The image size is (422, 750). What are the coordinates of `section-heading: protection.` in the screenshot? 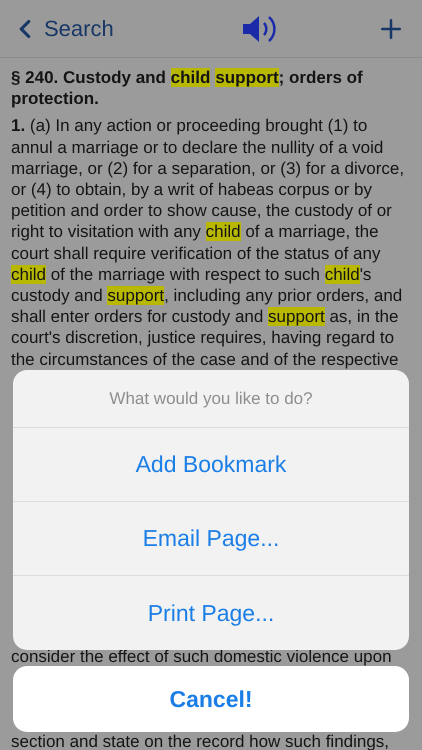 It's located at (55, 99).